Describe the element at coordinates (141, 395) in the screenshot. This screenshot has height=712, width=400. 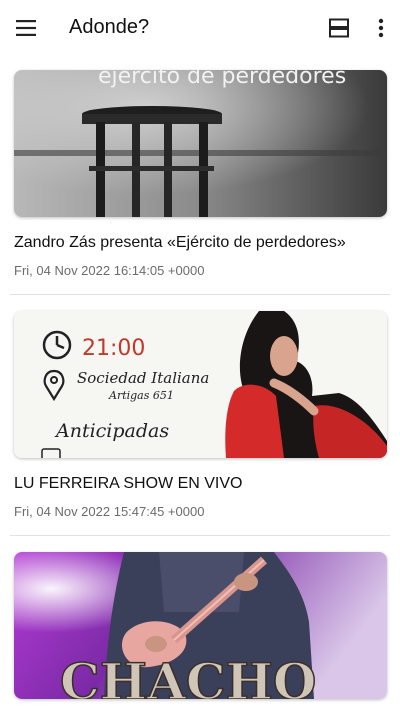
I see `thumb-address-text: Artigas 651` at that location.